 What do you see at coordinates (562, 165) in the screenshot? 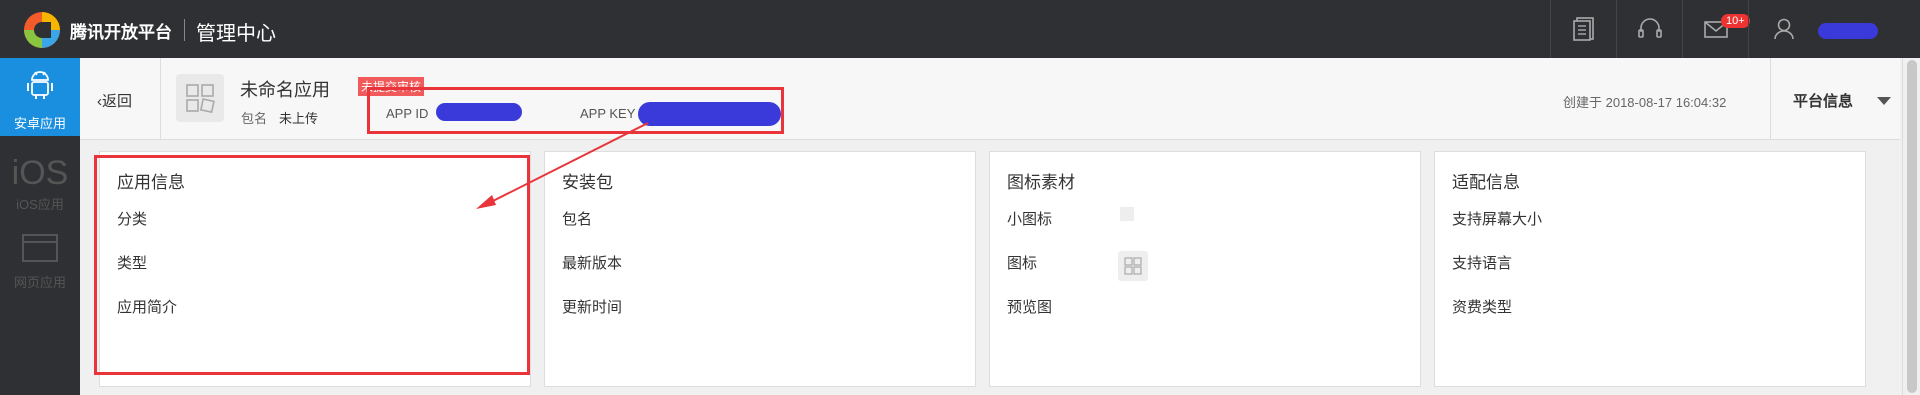
I see `annotation-arrow-icon` at bounding box center [562, 165].